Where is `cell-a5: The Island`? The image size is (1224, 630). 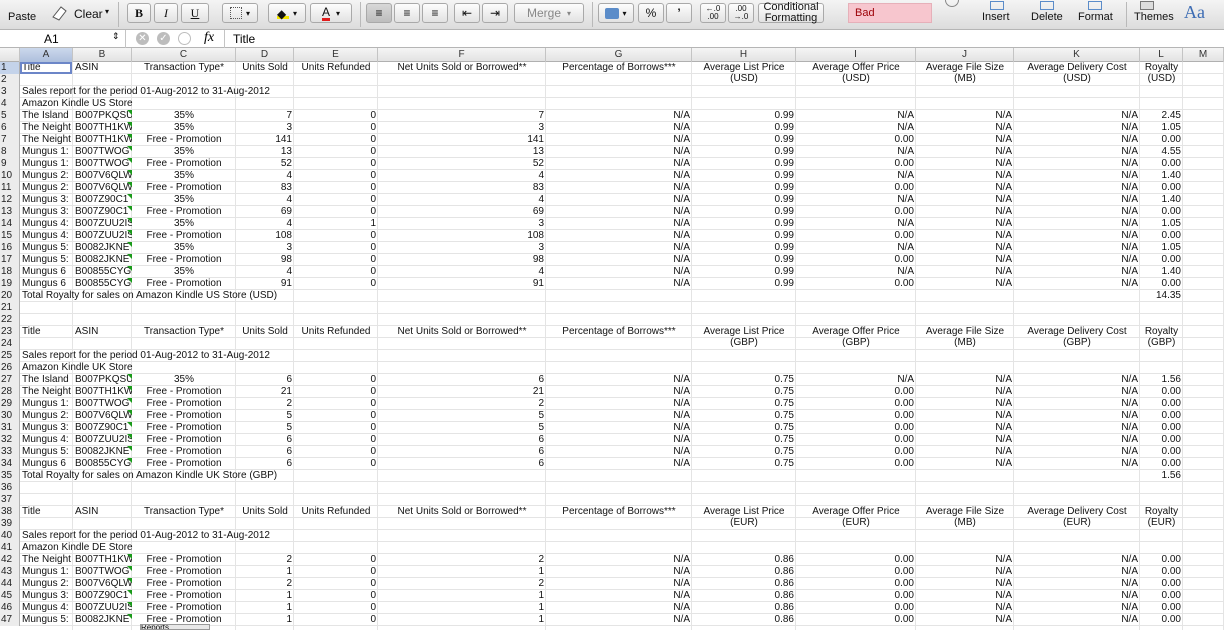
cell-a5: The Island is located at coordinates (46, 116).